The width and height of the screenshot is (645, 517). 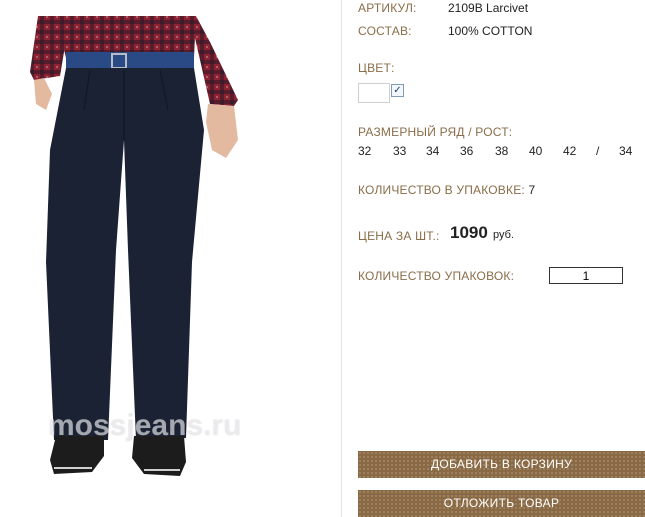 I want to click on size-label: РАЗМЕРНЫЙ РЯД / РОСТ:, so click(x=435, y=132).